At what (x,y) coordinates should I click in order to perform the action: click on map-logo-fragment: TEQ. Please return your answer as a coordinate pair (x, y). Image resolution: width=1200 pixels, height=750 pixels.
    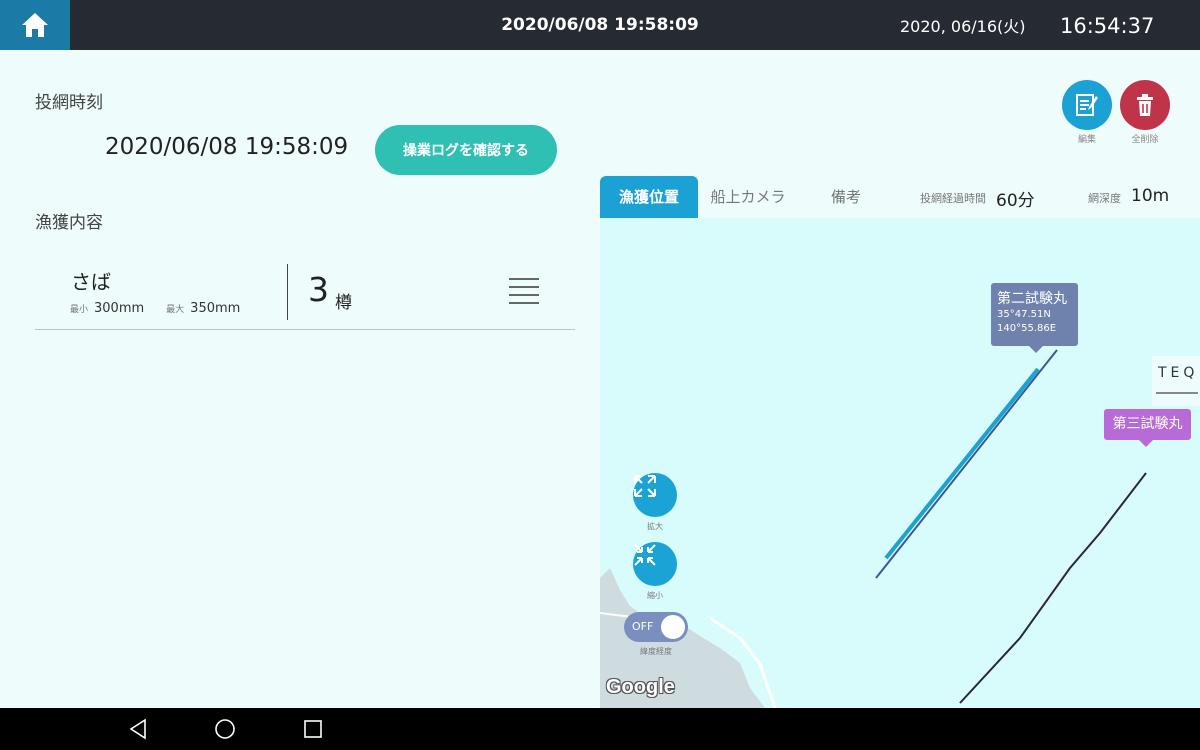
    Looking at the image, I should click on (1176, 381).